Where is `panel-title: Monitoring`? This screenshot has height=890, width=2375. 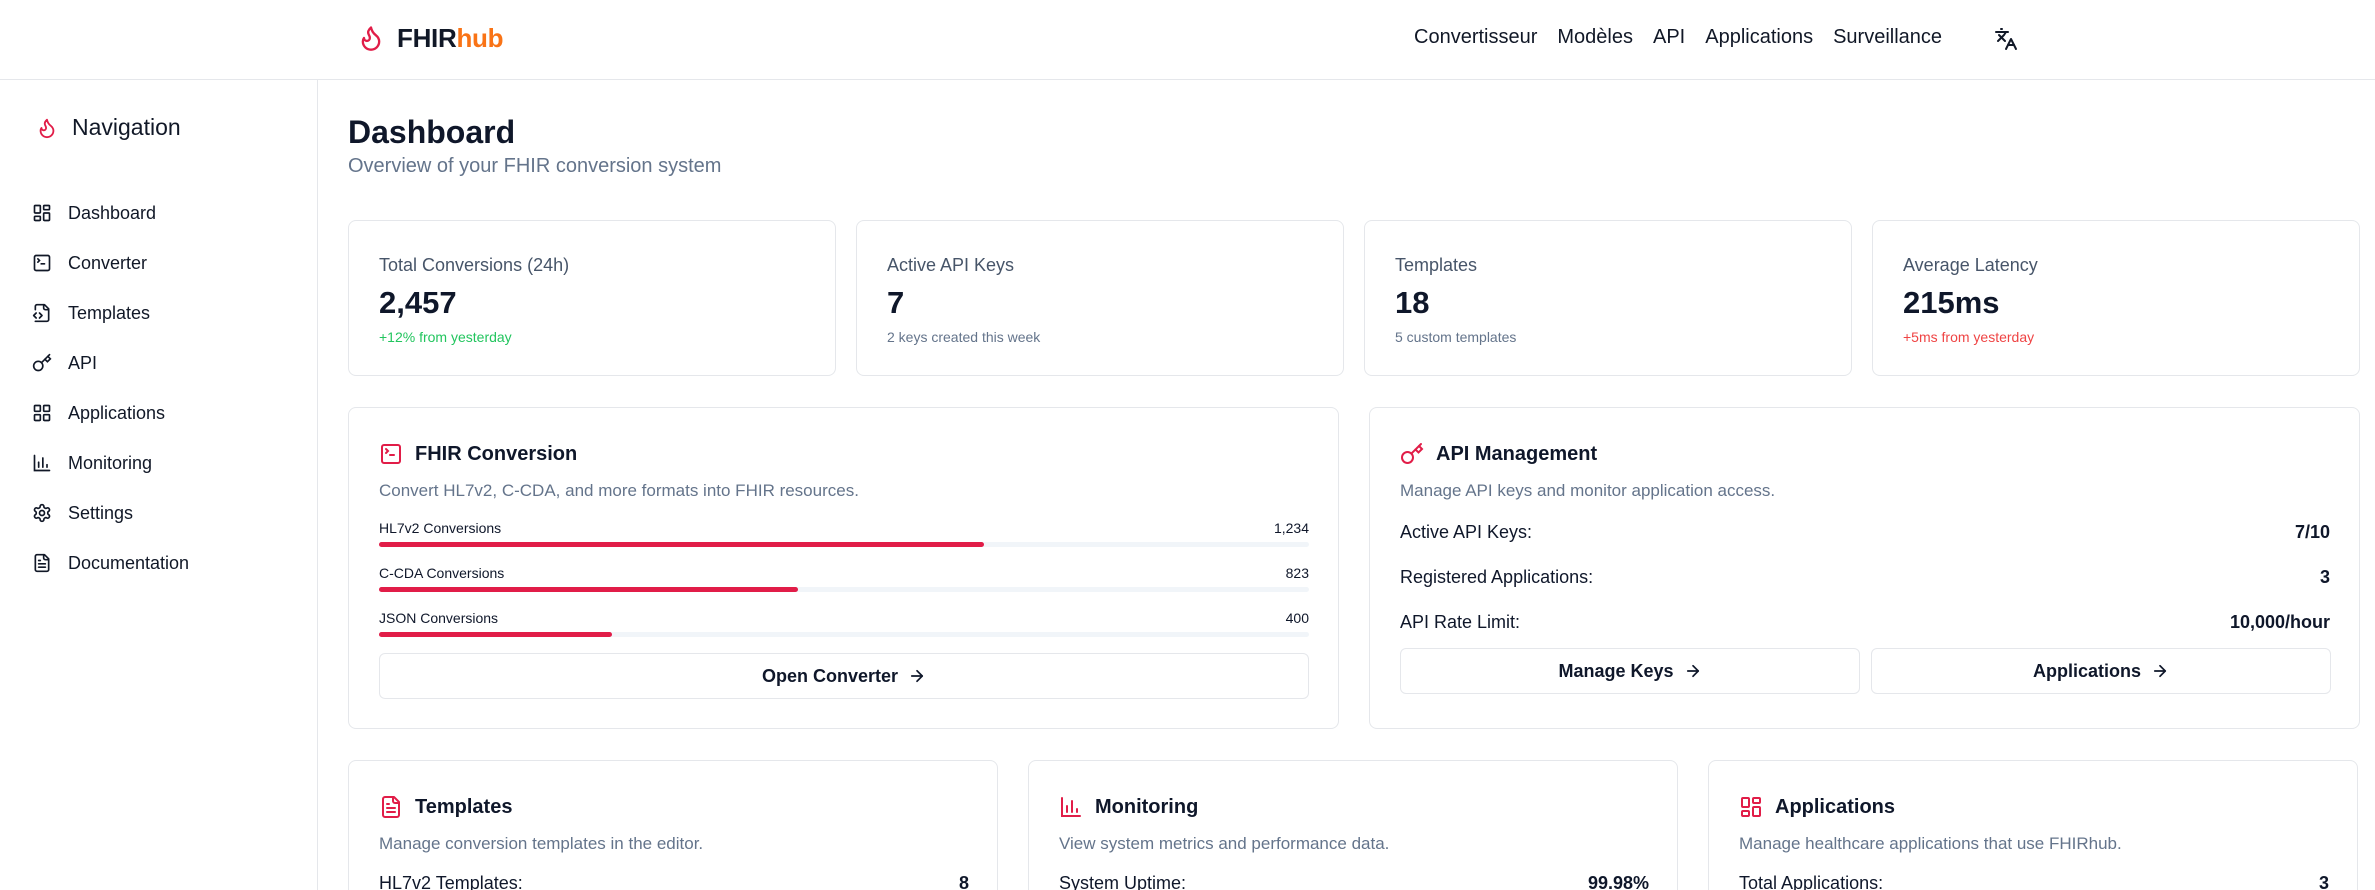 panel-title: Monitoring is located at coordinates (1147, 806).